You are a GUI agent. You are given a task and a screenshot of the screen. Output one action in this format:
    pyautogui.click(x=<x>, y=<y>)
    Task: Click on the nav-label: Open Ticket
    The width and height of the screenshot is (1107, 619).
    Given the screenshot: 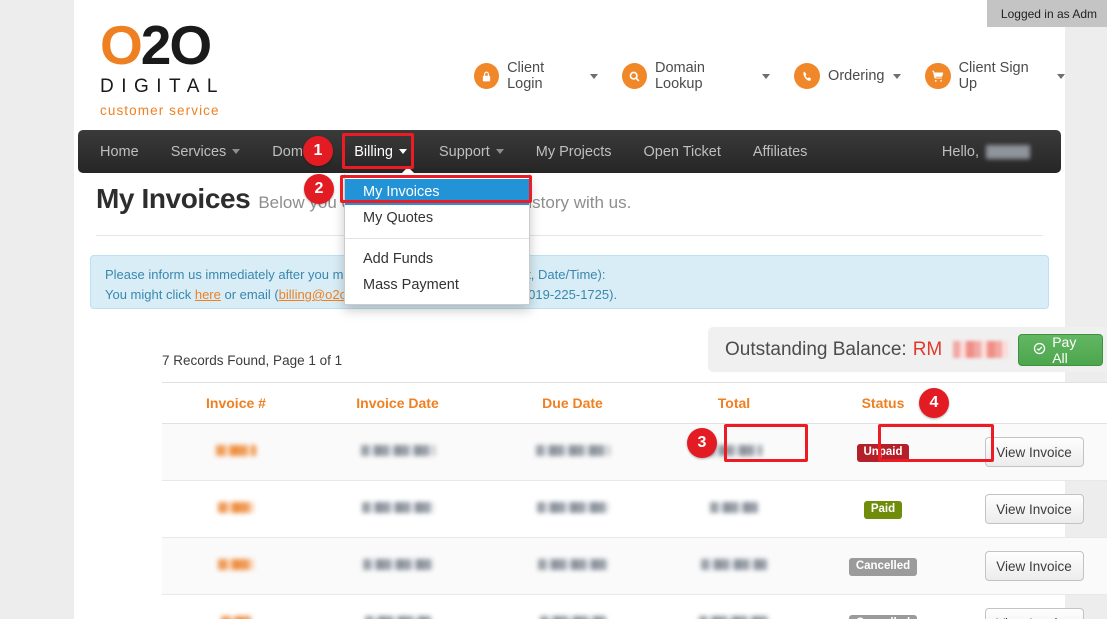 What is the action you would take?
    pyautogui.click(x=682, y=151)
    